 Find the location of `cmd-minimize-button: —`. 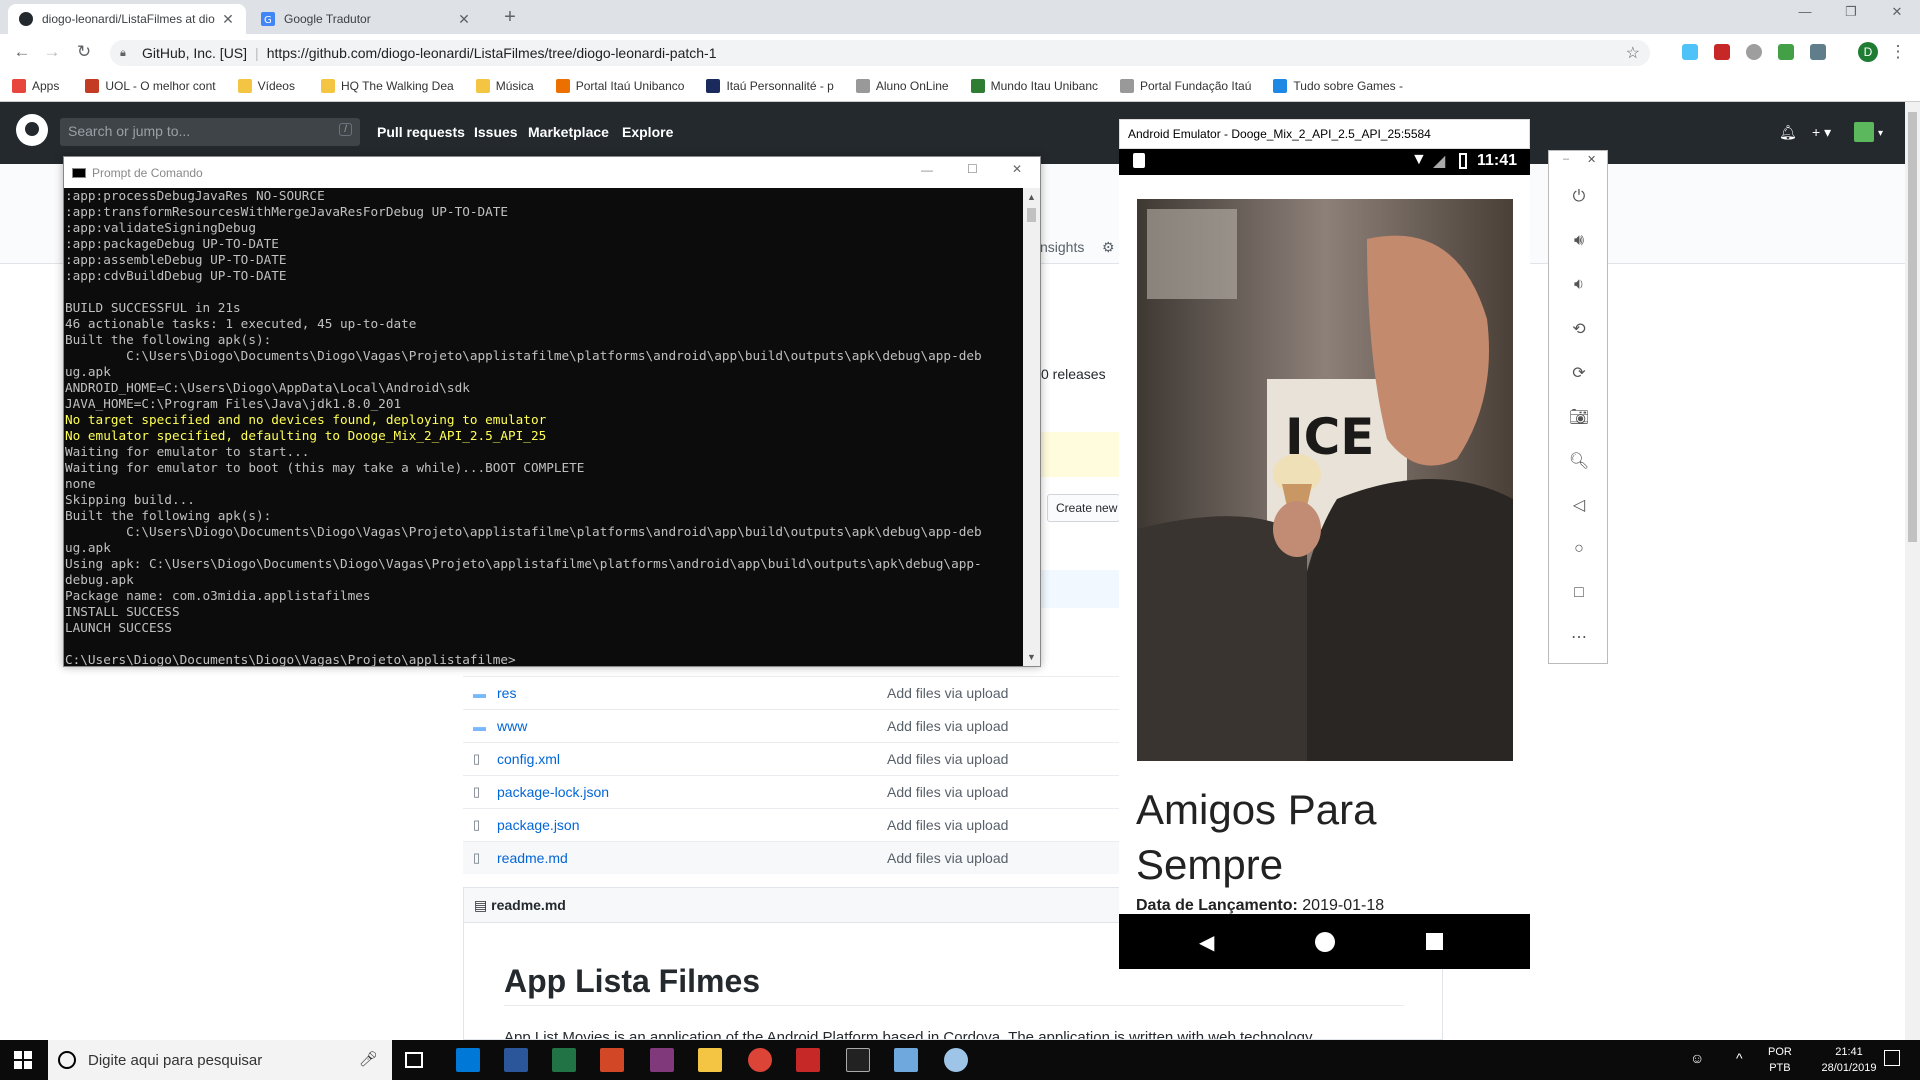

cmd-minimize-button: — is located at coordinates (927, 170).